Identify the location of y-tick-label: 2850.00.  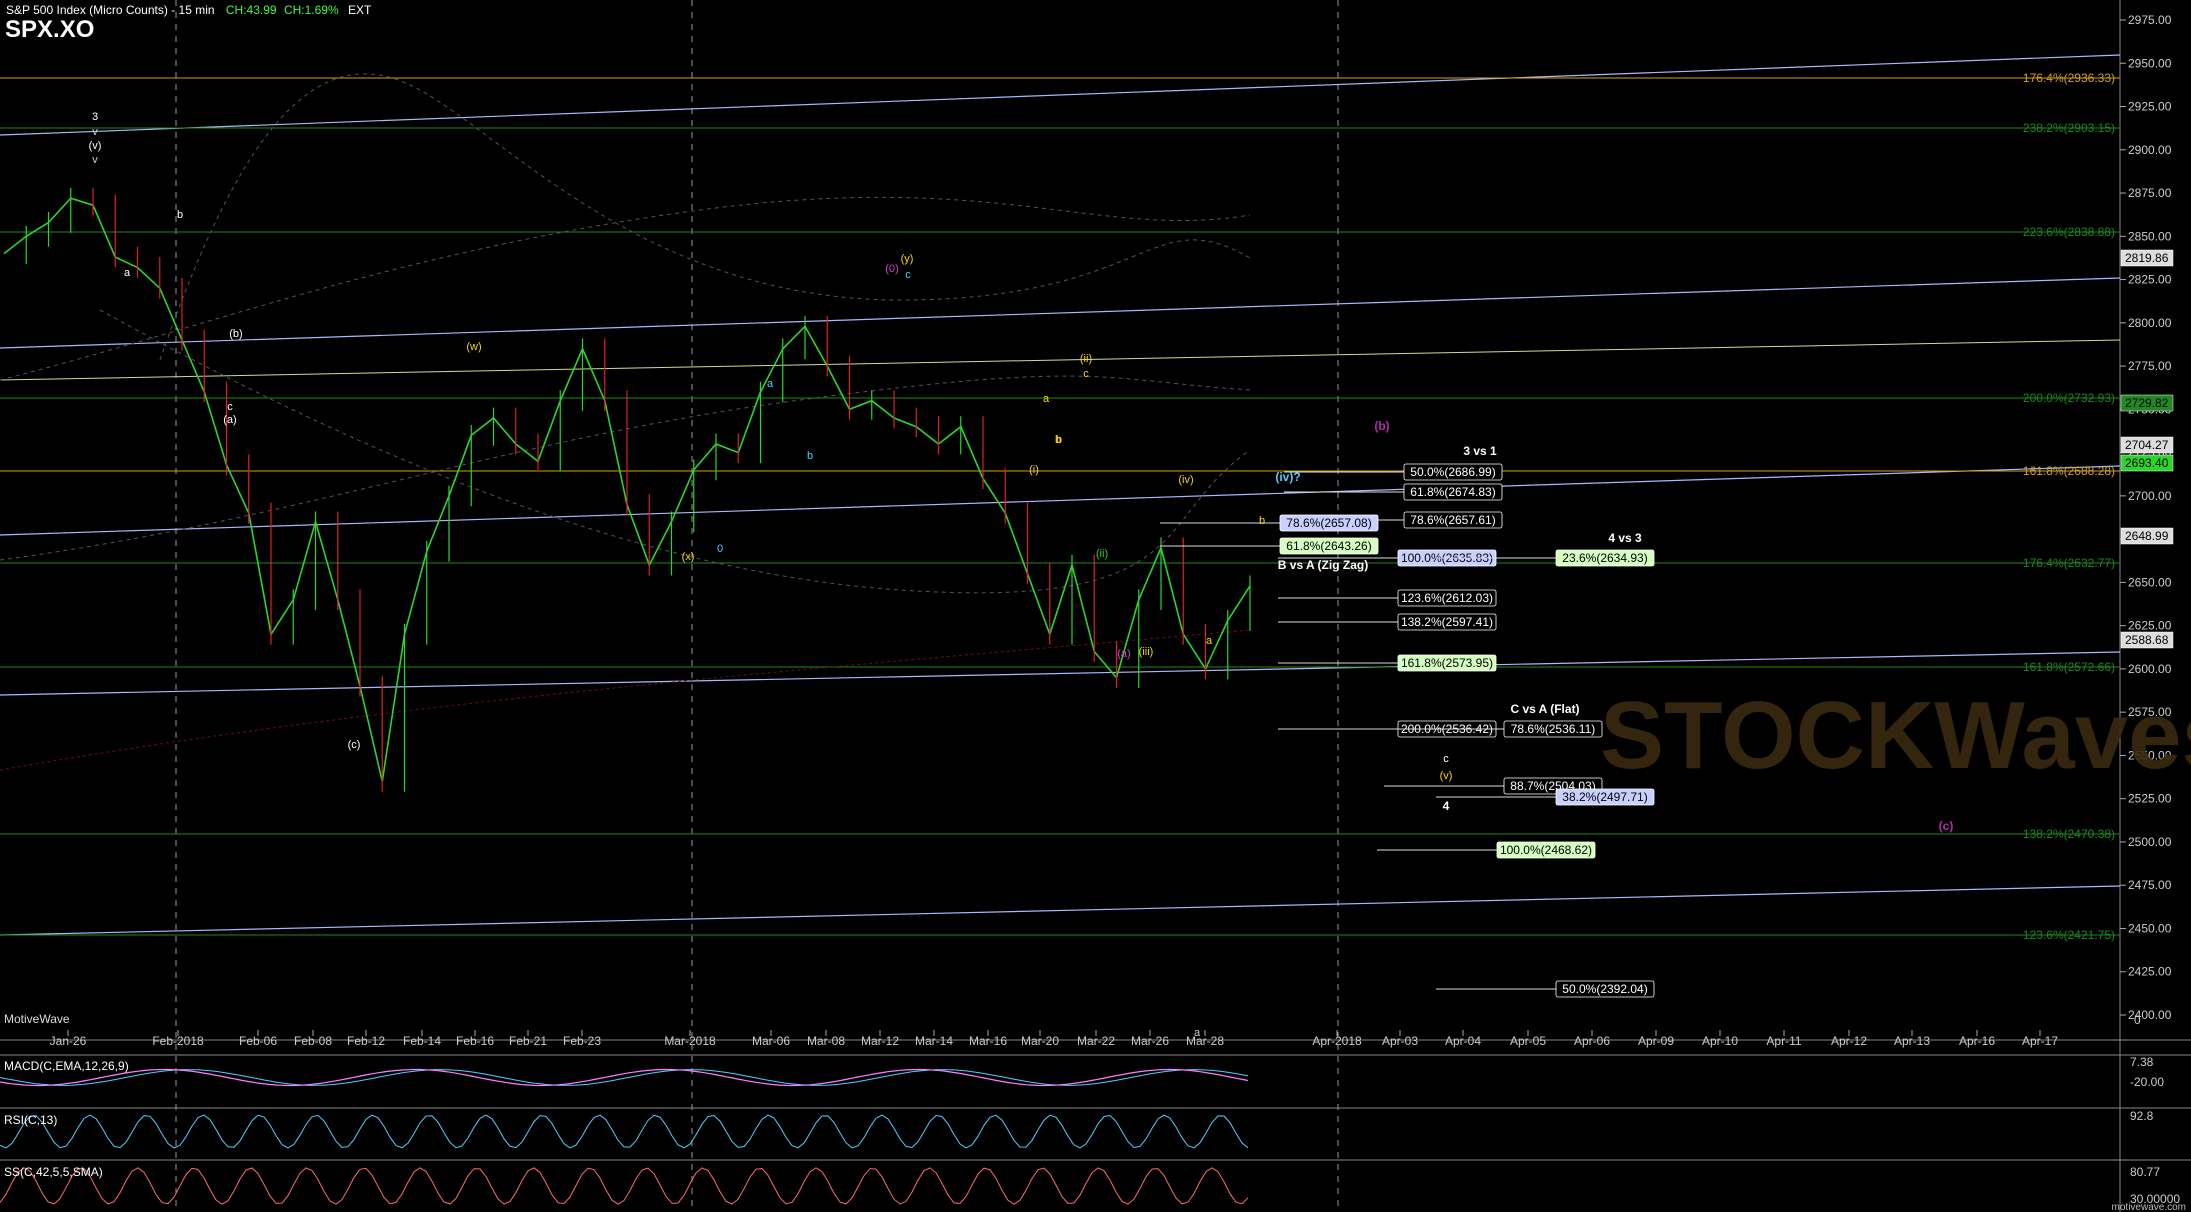
(2150, 236).